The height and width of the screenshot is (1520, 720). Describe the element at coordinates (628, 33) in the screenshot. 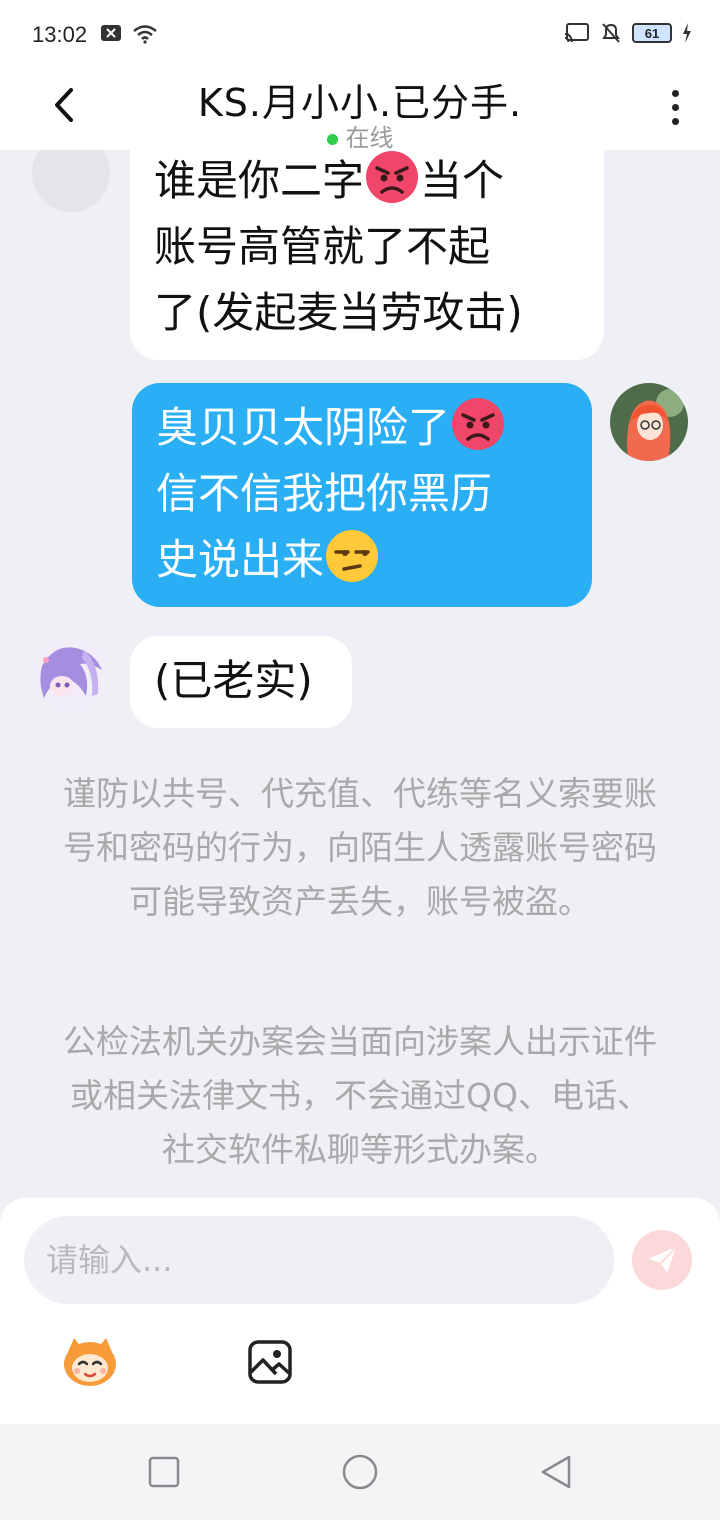

I see `status-right-icons: 61` at that location.